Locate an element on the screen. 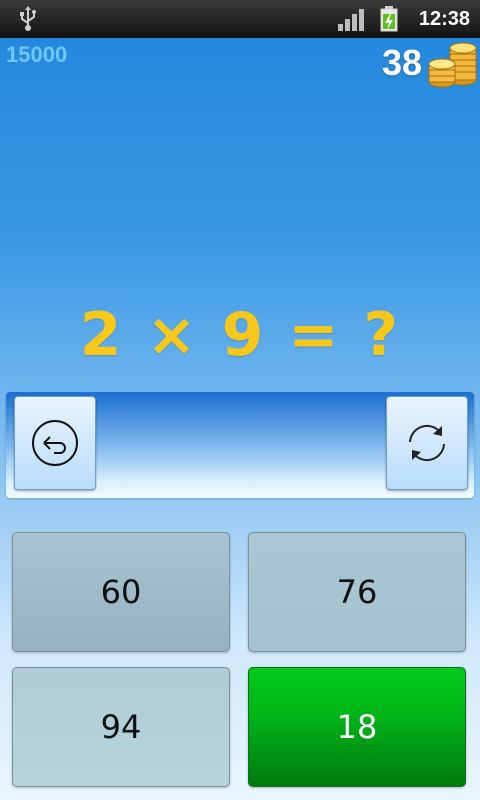 This screenshot has width=480, height=800. back-button is located at coordinates (55, 443).